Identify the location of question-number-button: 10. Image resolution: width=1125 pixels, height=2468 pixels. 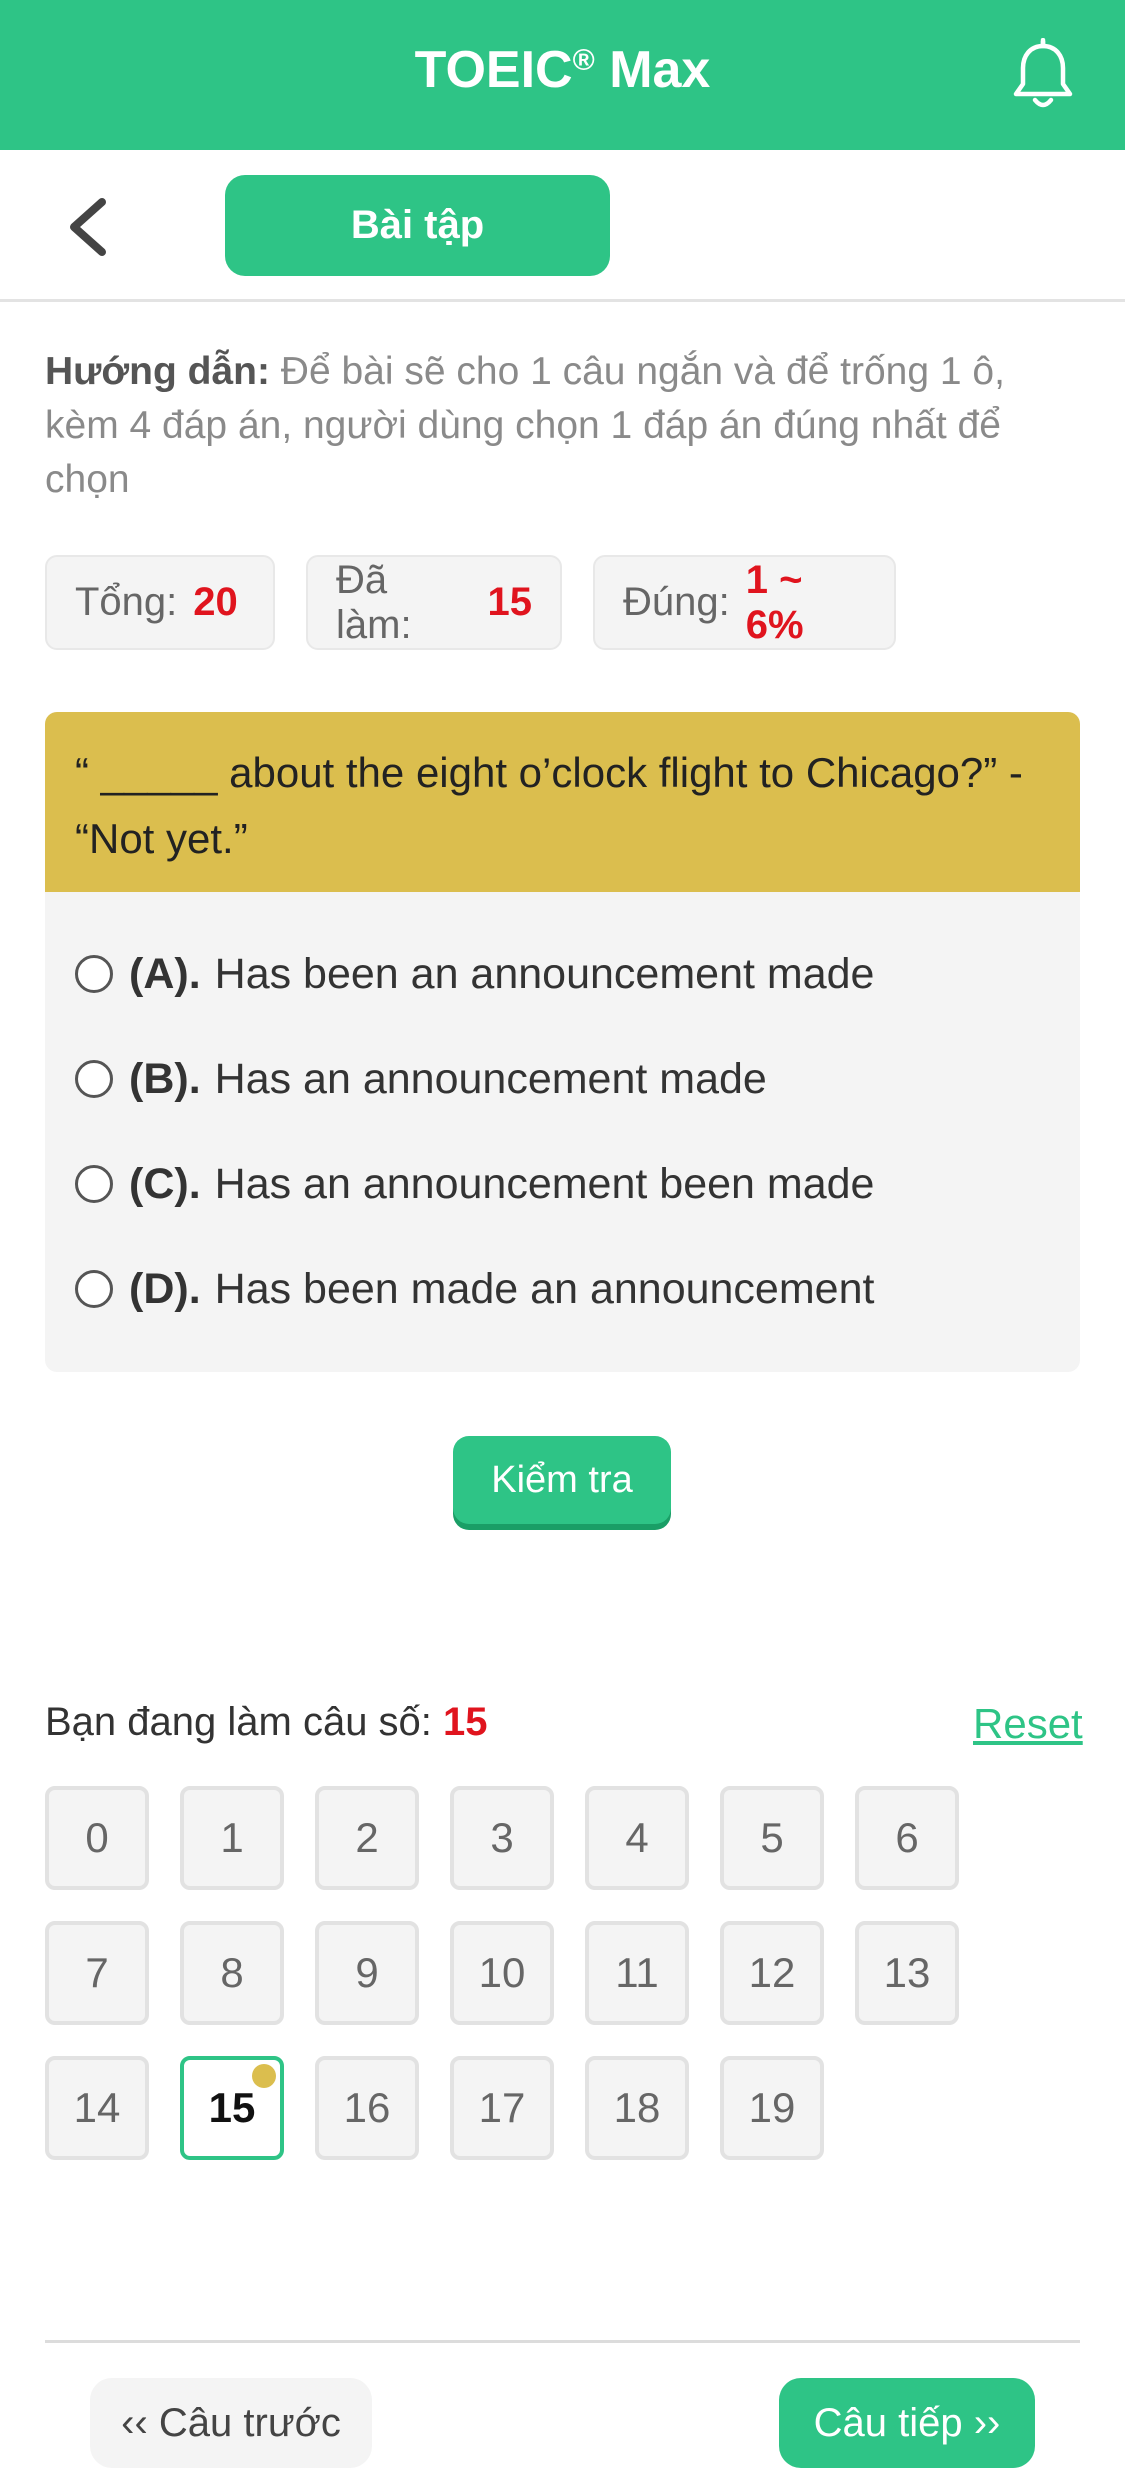
(502, 1973).